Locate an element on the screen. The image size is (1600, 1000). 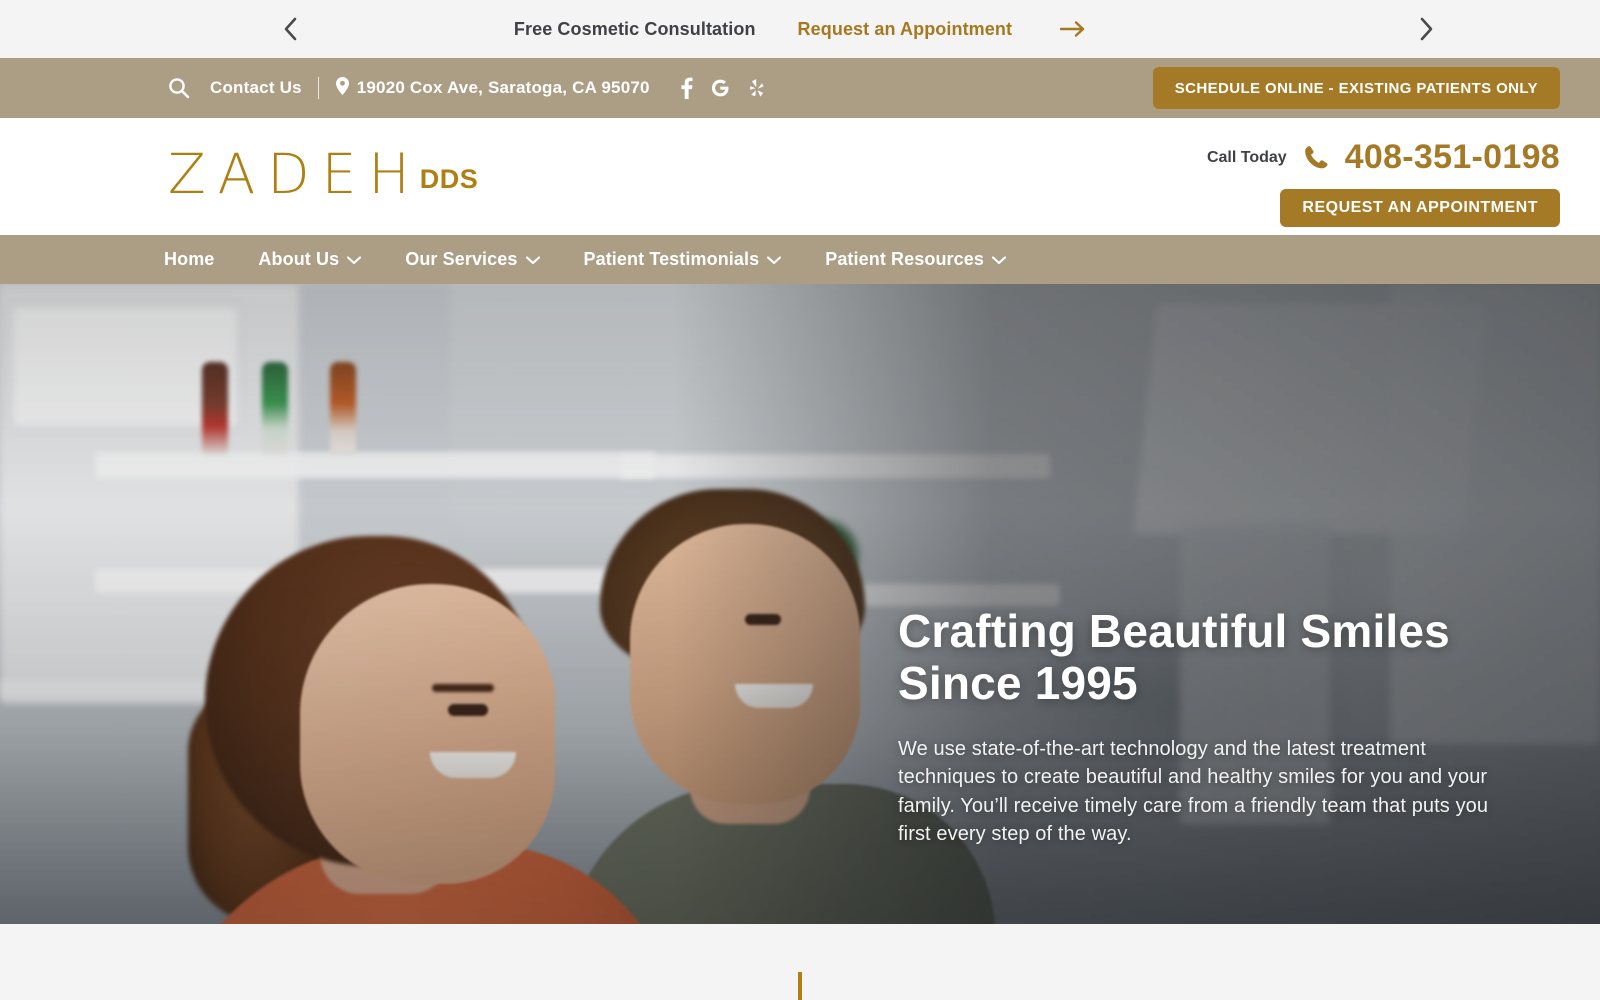
social-links is located at coordinates (723, 88).